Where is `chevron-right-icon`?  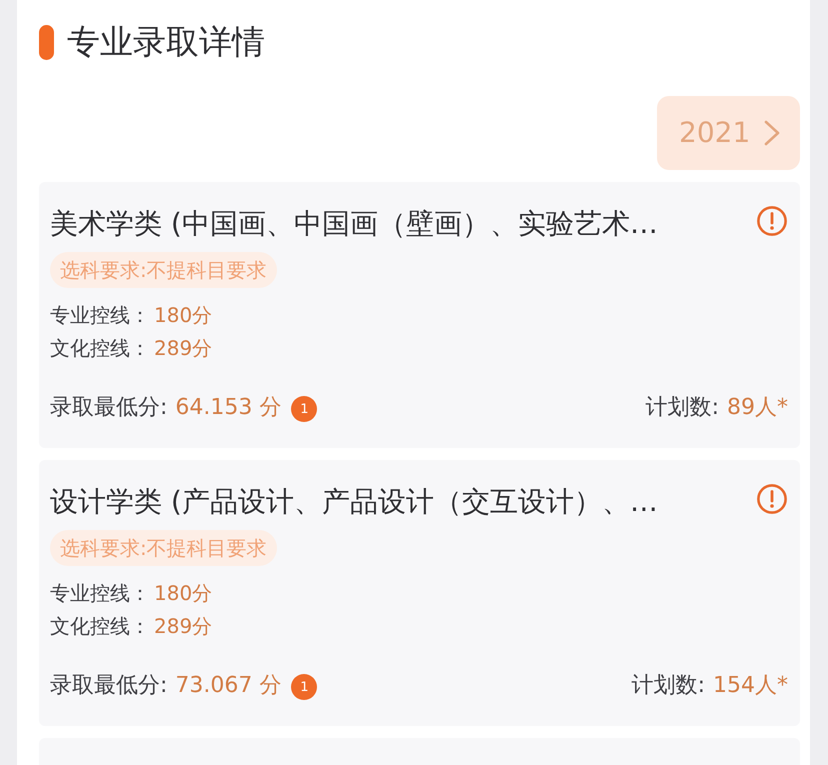 chevron-right-icon is located at coordinates (772, 133).